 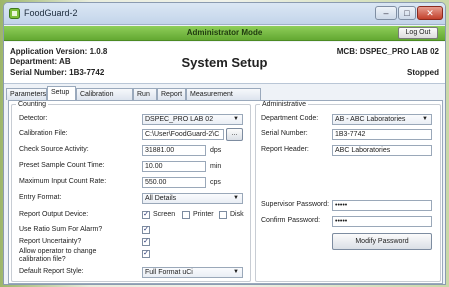 I want to click on allow-change-label-2: calibration file?, so click(x=42, y=259).